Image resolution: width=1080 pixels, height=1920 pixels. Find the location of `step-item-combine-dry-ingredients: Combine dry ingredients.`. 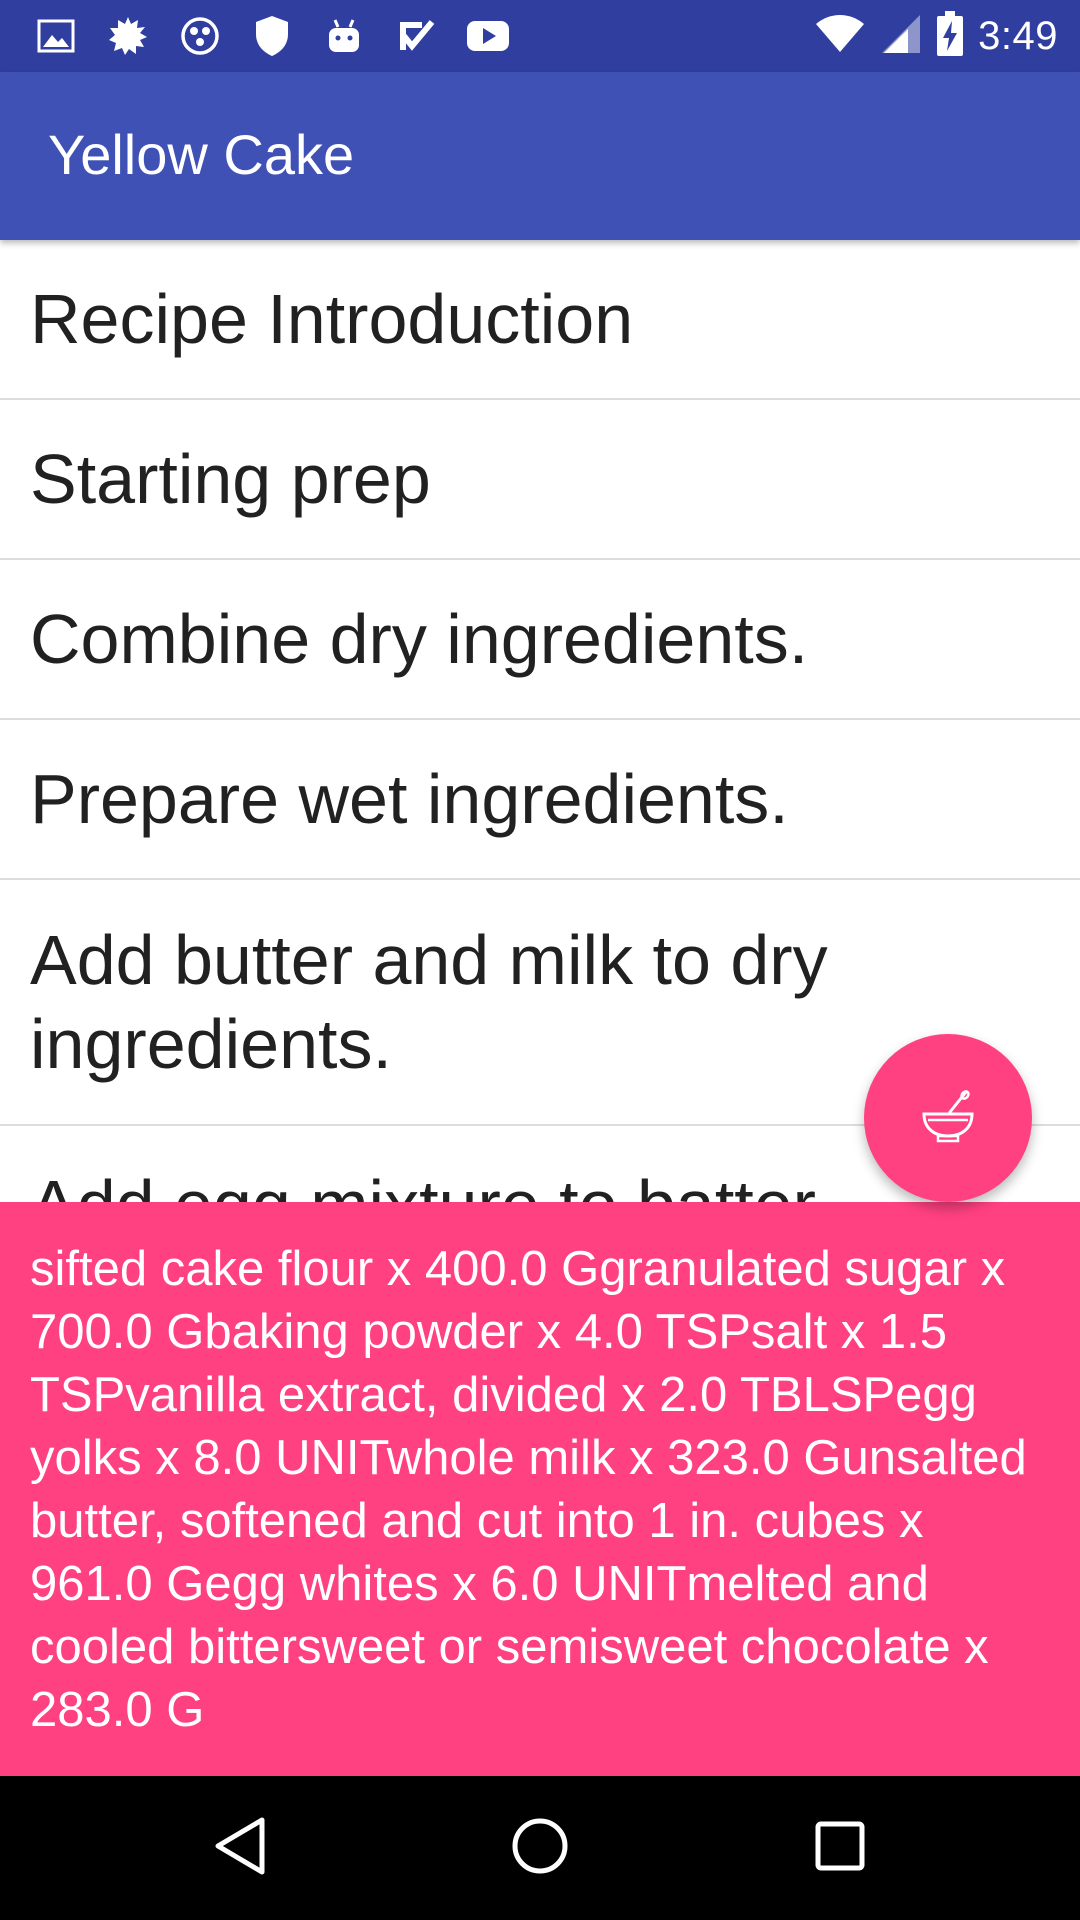

step-item-combine-dry-ingredients: Combine dry ingredients. is located at coordinates (540, 640).